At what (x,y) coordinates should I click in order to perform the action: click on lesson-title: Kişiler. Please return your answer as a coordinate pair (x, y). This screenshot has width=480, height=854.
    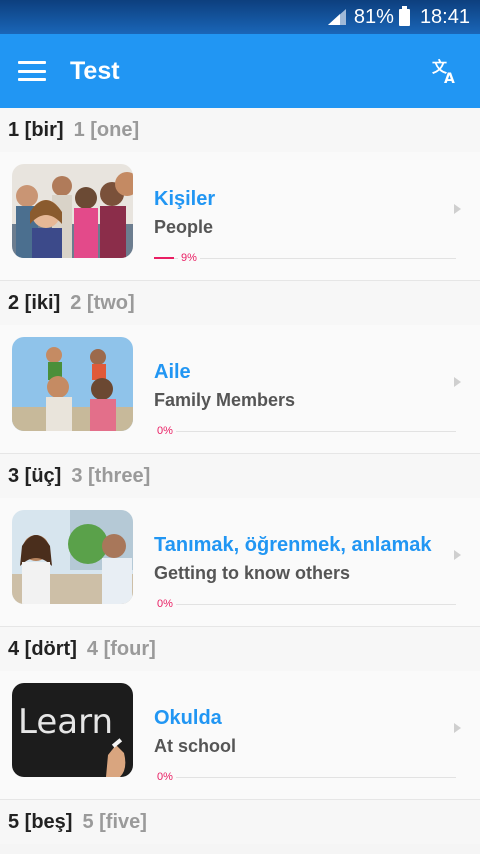
    Looking at the image, I should click on (185, 199).